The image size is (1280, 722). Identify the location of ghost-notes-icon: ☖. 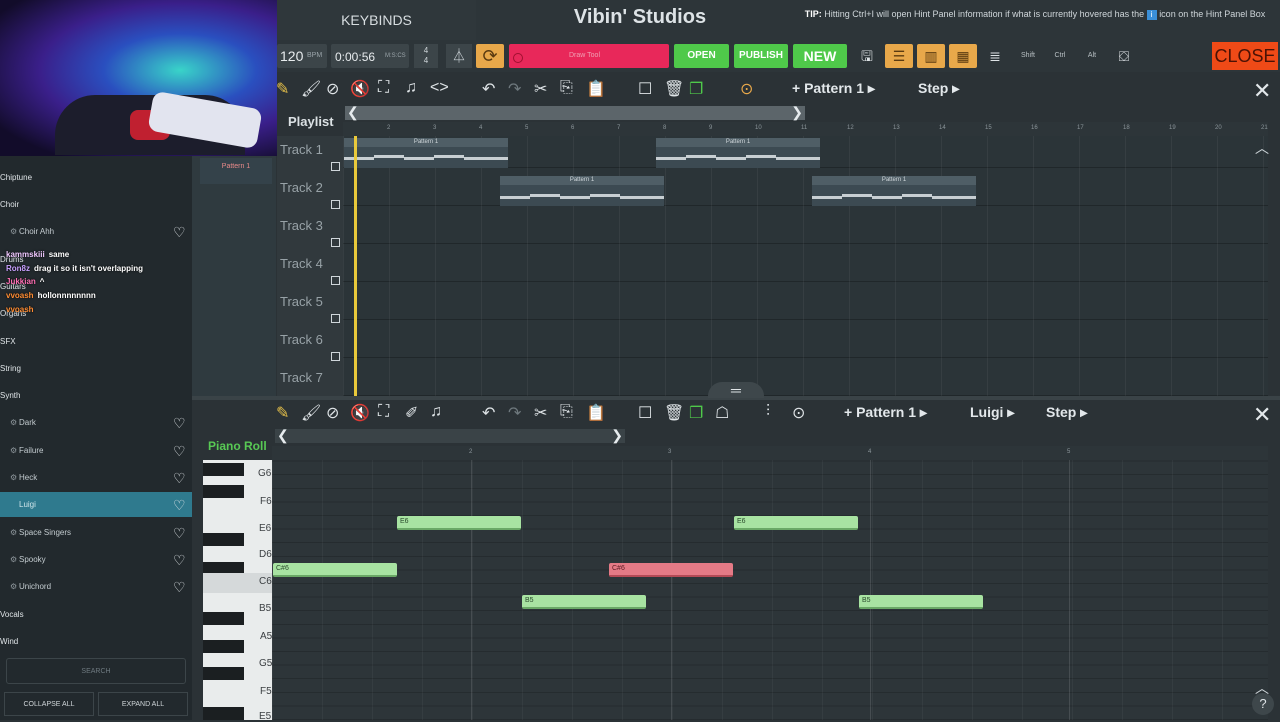
(722, 413).